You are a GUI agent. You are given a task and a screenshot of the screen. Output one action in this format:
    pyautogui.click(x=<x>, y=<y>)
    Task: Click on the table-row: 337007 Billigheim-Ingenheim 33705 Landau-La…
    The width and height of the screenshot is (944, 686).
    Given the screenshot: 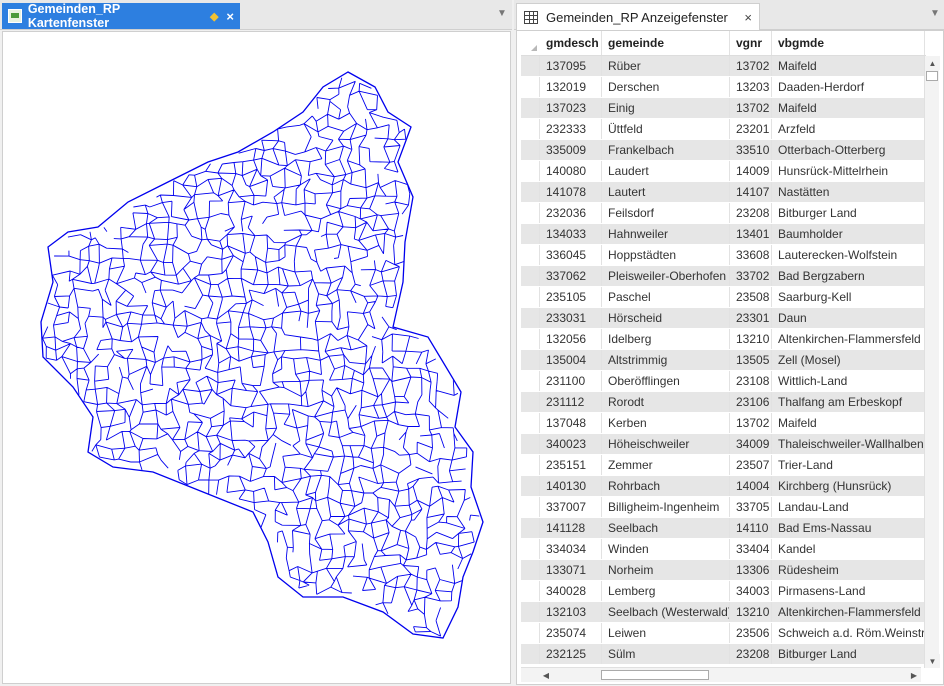 What is the action you would take?
    pyautogui.click(x=723, y=507)
    